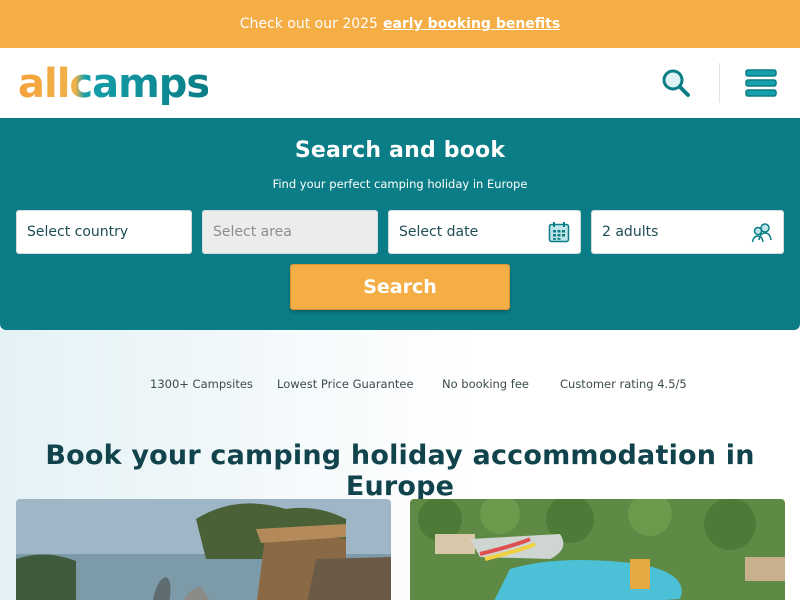  Describe the element at coordinates (400, 150) in the screenshot. I see `search-title: Search and book` at that location.